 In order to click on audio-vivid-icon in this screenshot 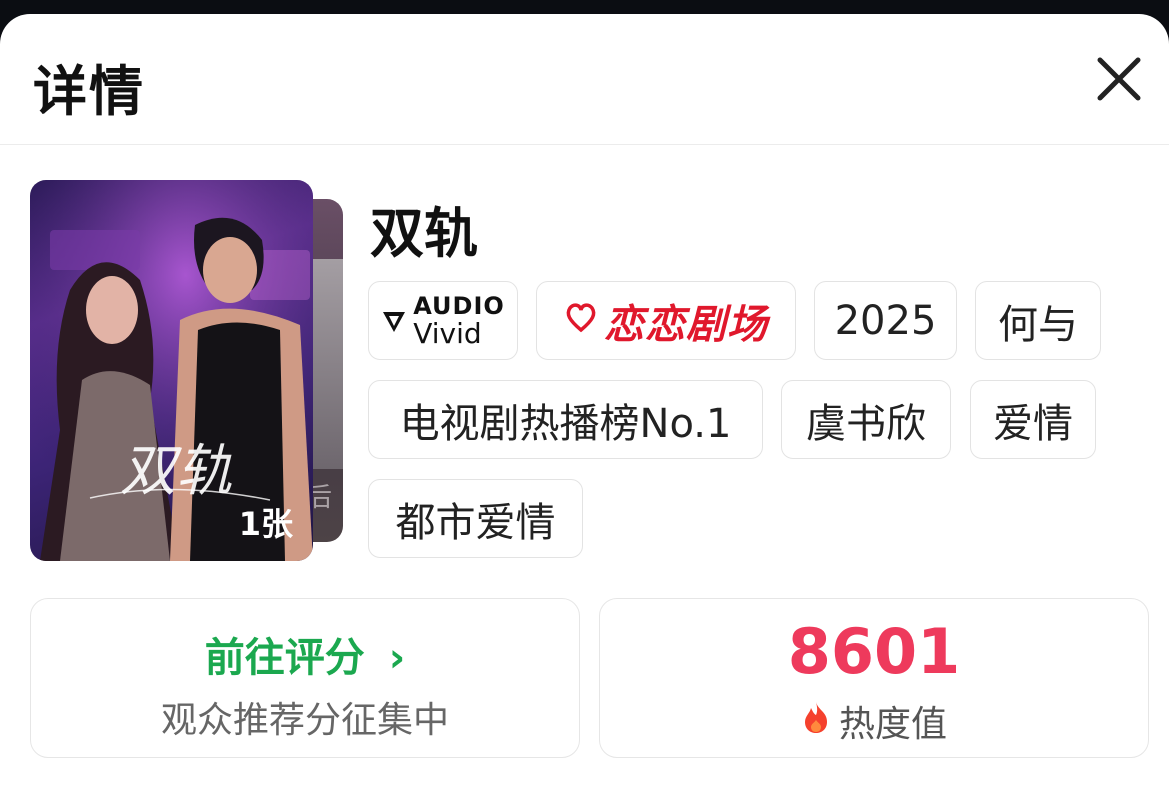, I will do `click(394, 321)`.